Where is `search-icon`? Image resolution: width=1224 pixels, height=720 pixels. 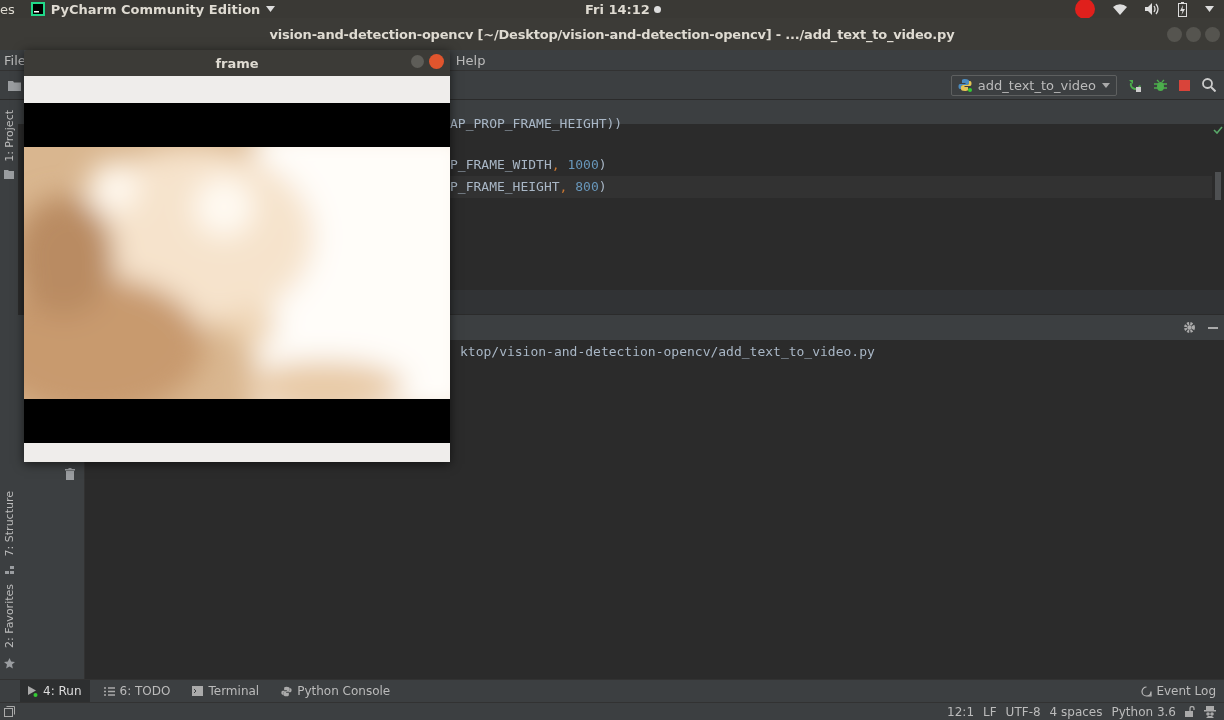
search-icon is located at coordinates (1209, 85).